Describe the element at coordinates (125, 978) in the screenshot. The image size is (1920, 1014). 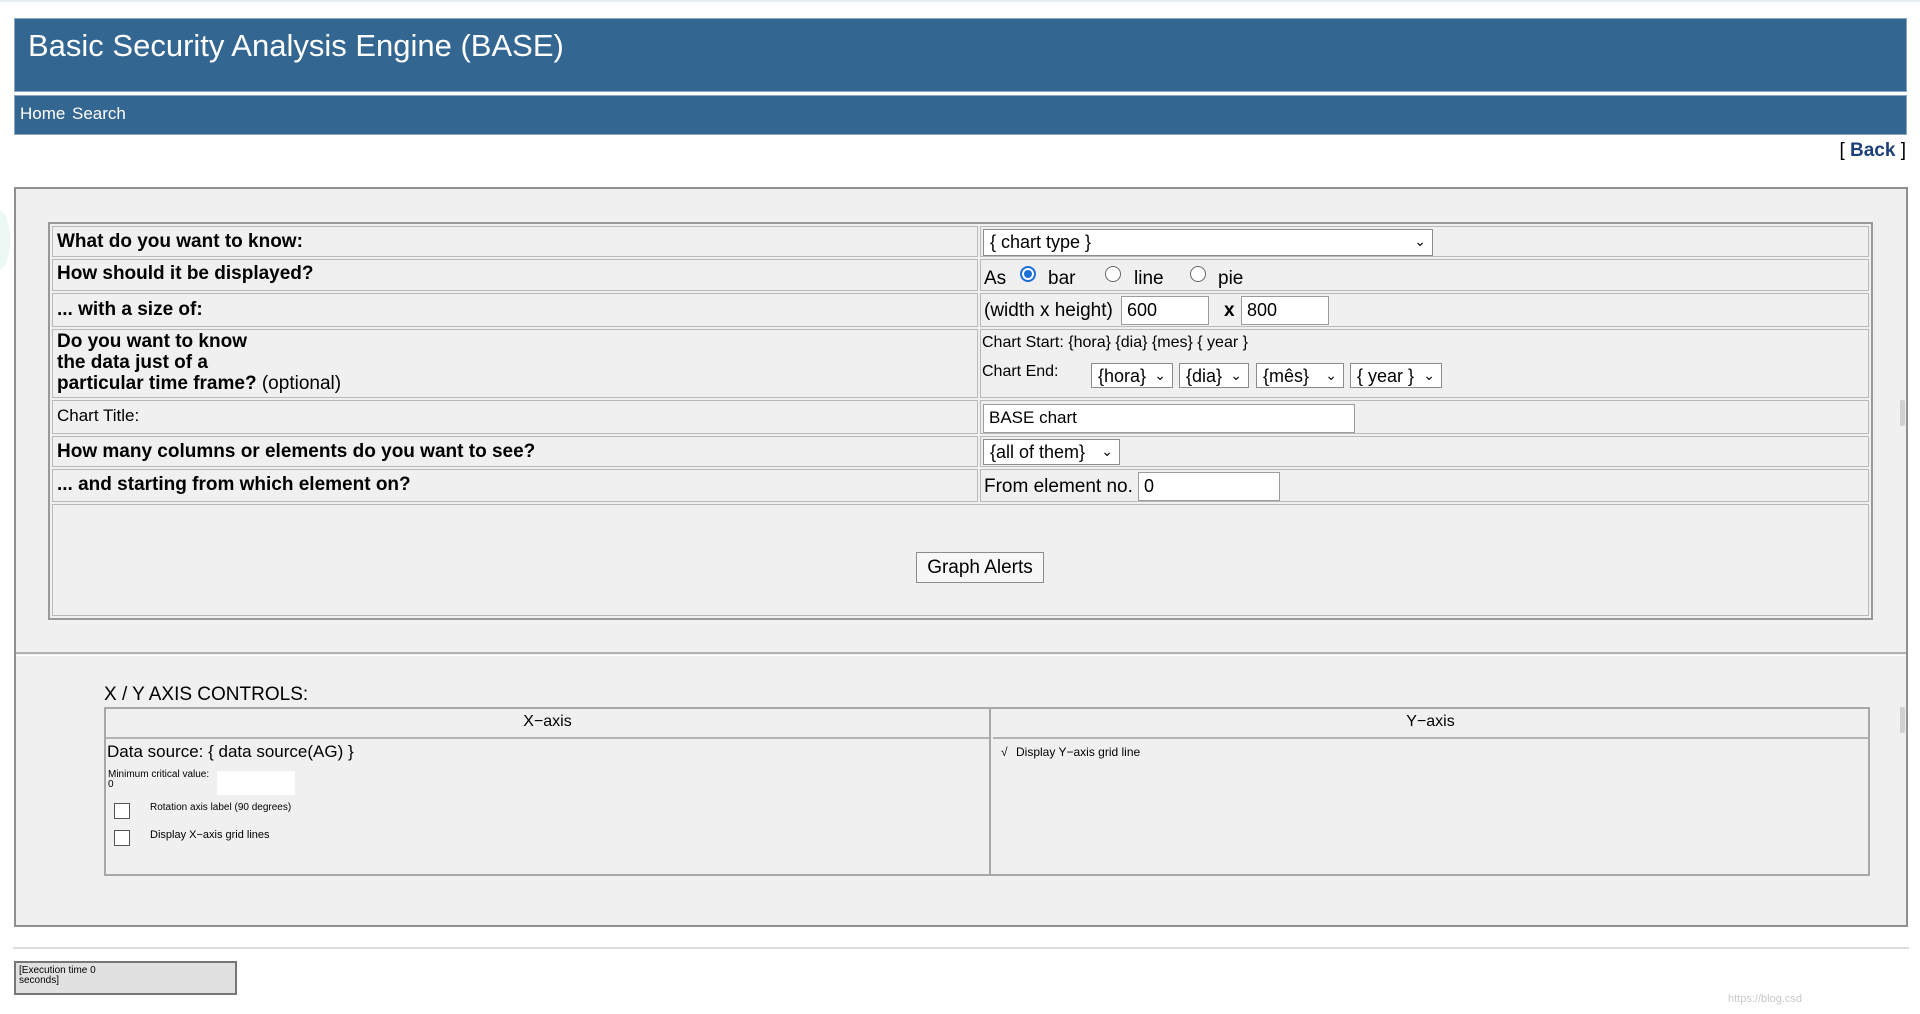
I see `execution-time-box: [Execution time 0 seconds]` at that location.